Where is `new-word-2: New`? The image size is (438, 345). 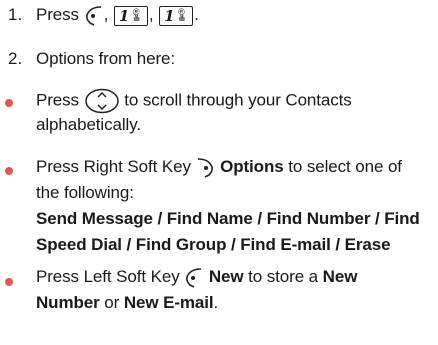
new-word-2: New is located at coordinates (340, 276).